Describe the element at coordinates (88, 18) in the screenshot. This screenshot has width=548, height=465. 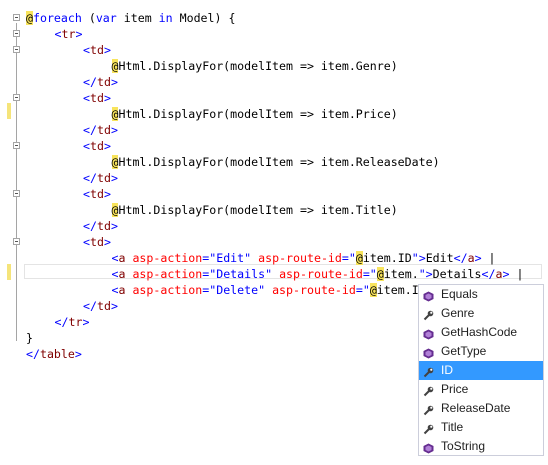
I see `code-token: (` at that location.